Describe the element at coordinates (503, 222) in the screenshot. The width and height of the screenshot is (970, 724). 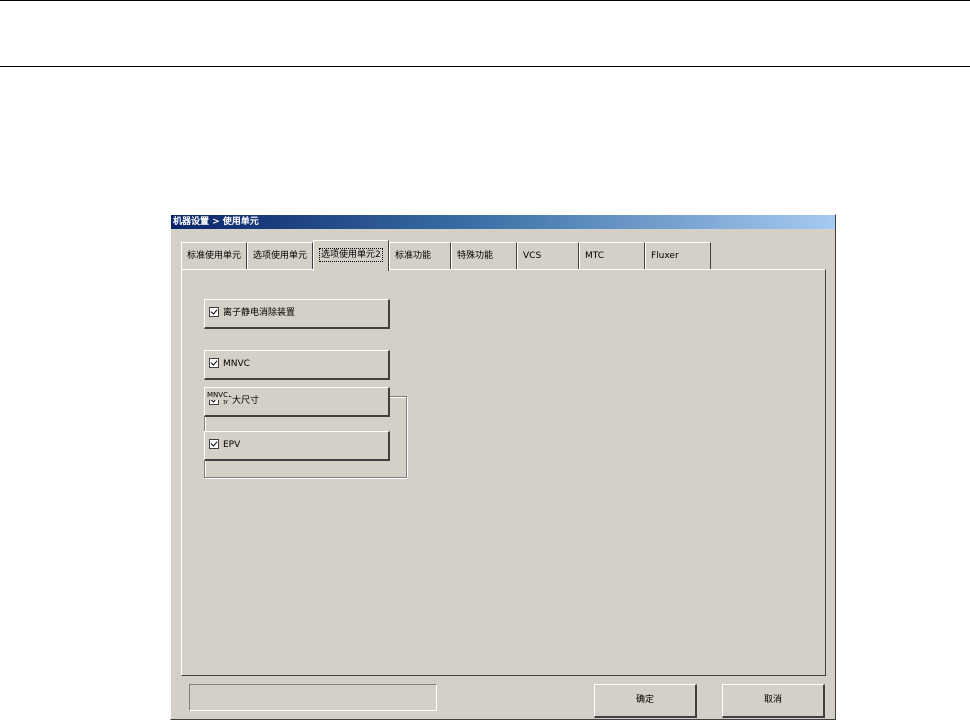
I see `window-title: 机器设置 > 使用单元` at that location.